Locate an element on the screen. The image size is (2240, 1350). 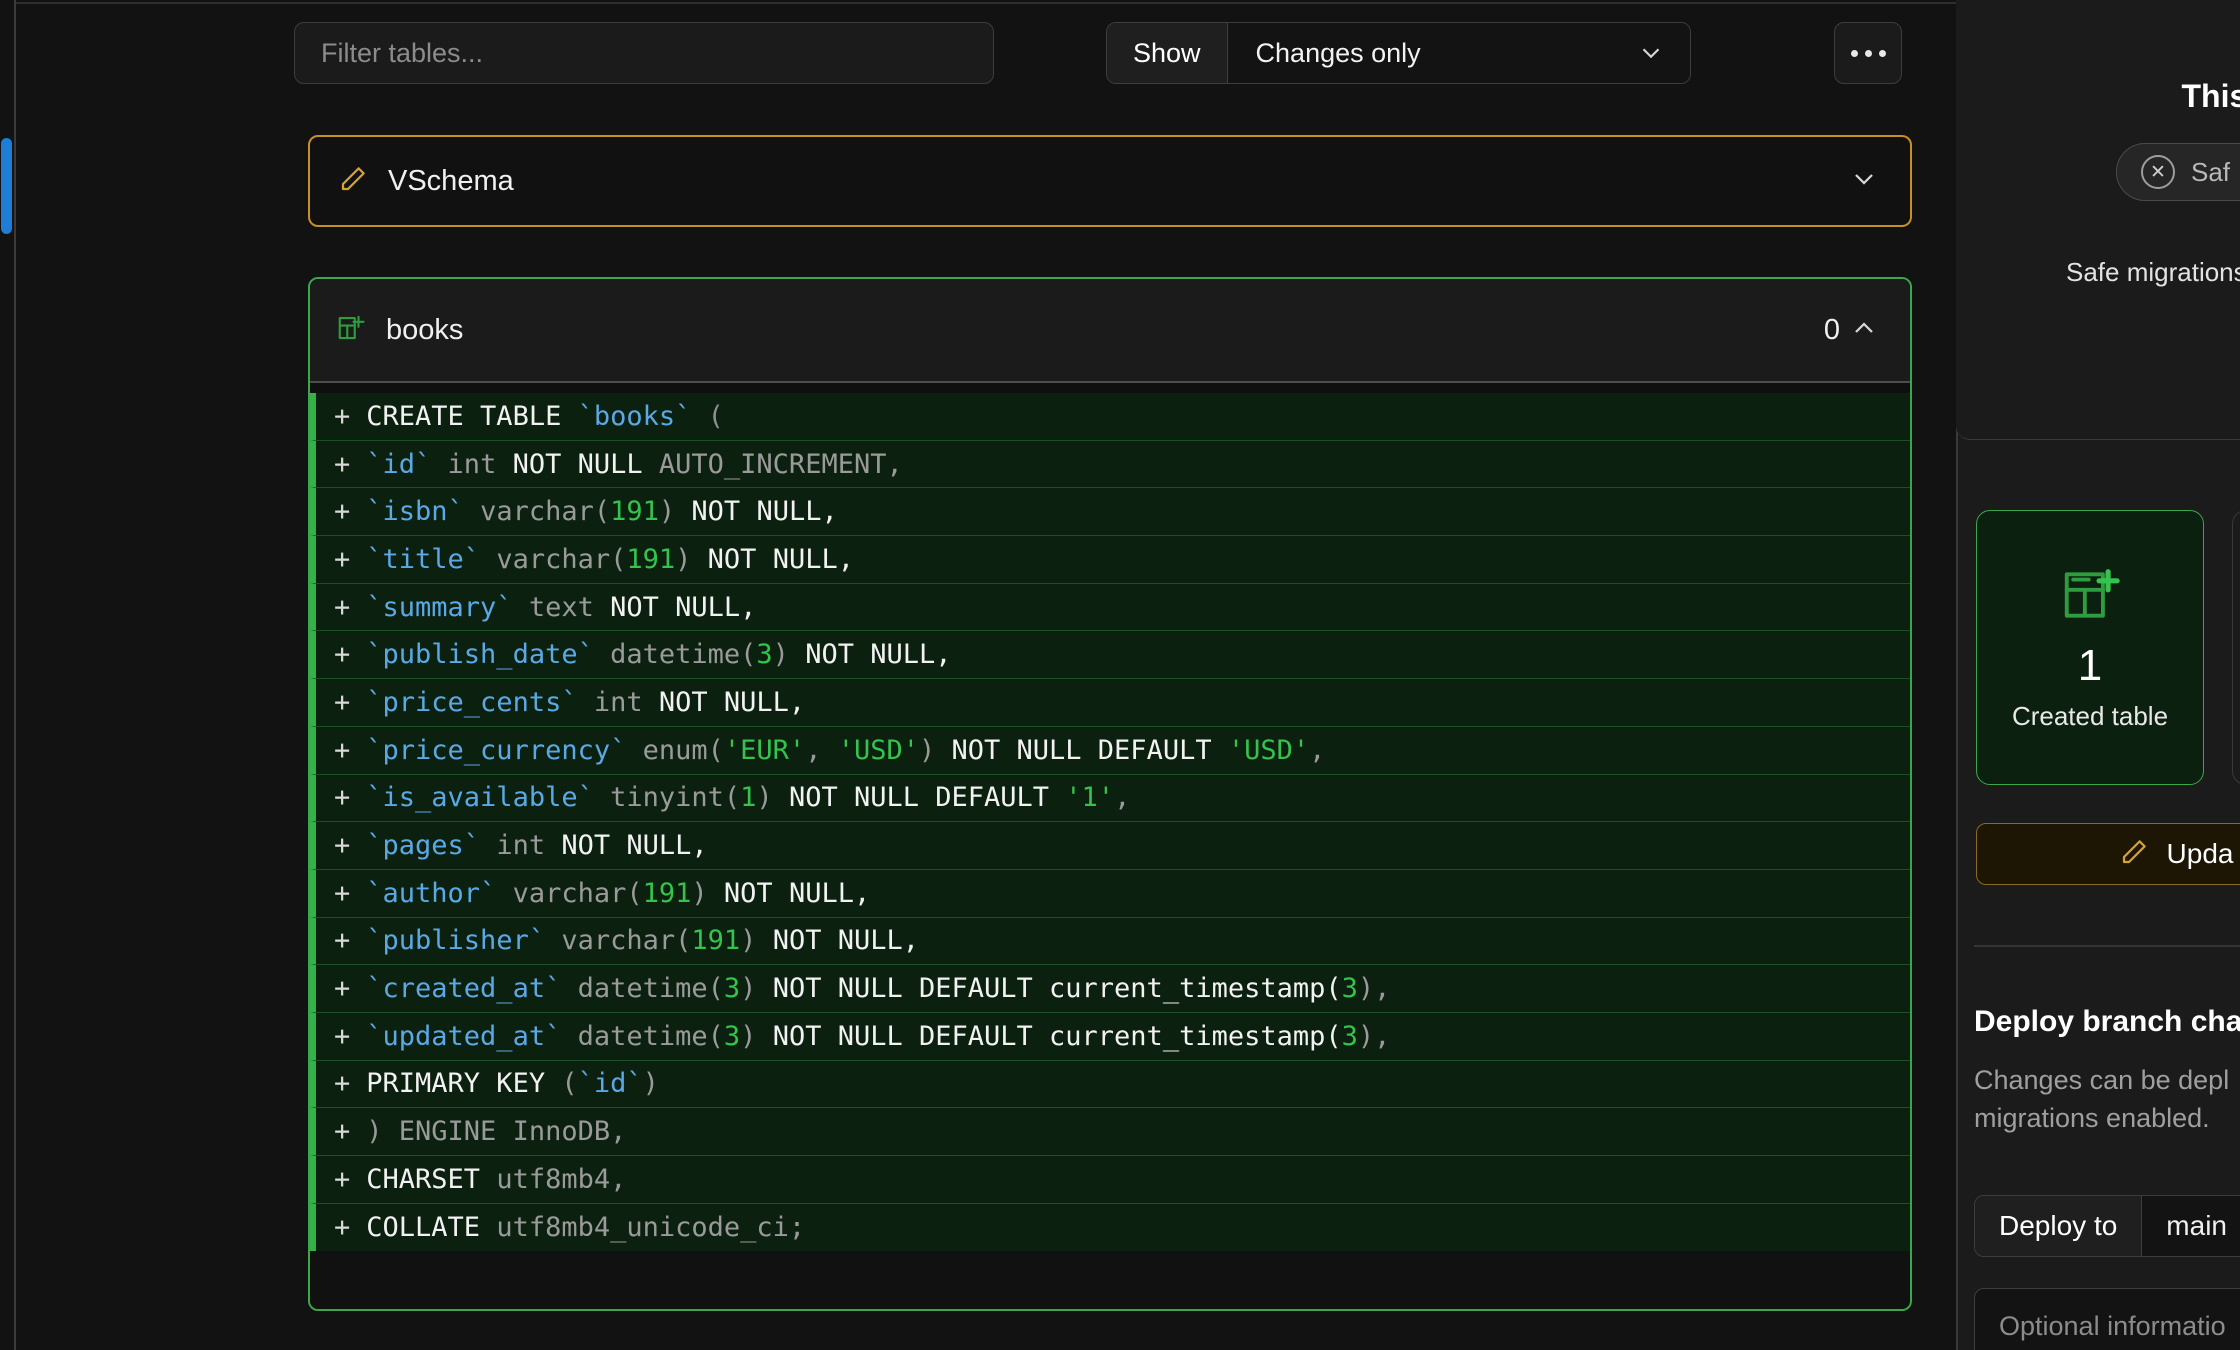
filter-tables-input is located at coordinates (644, 53).